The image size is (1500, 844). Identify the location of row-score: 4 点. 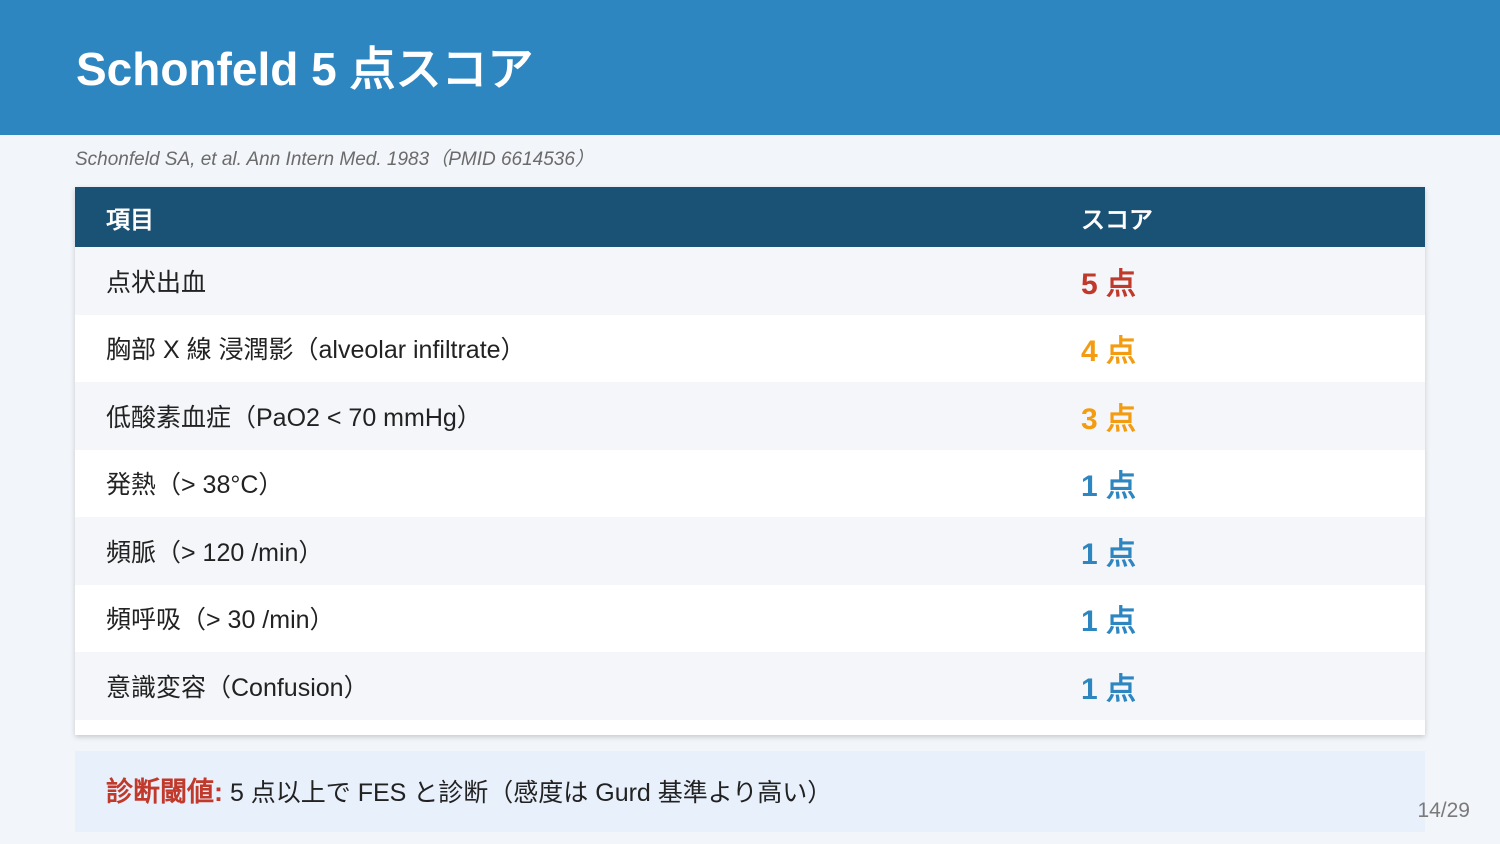
(1253, 348).